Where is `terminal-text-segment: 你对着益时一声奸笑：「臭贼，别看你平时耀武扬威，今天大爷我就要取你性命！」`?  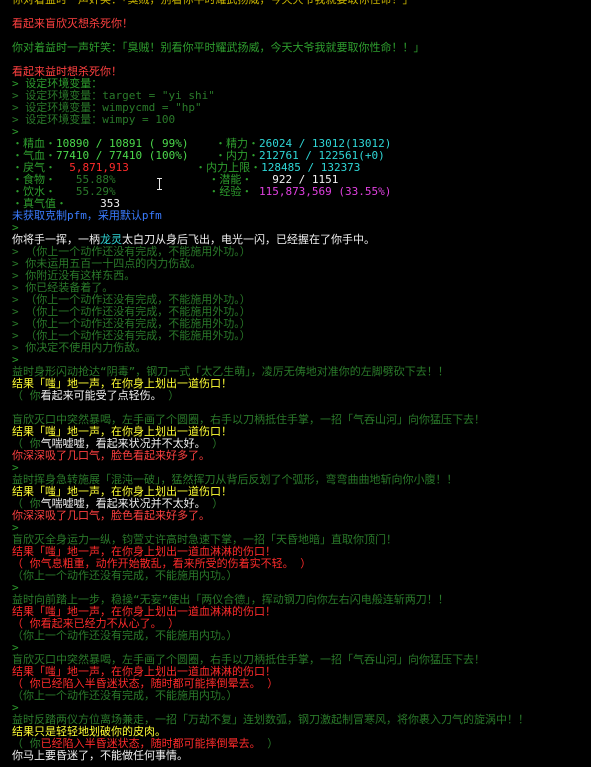 terminal-text-segment: 你对着益时一声奸笑：「臭贼，别看你平时耀武扬威，今天大爷我就要取你性命！」 is located at coordinates (213, 3).